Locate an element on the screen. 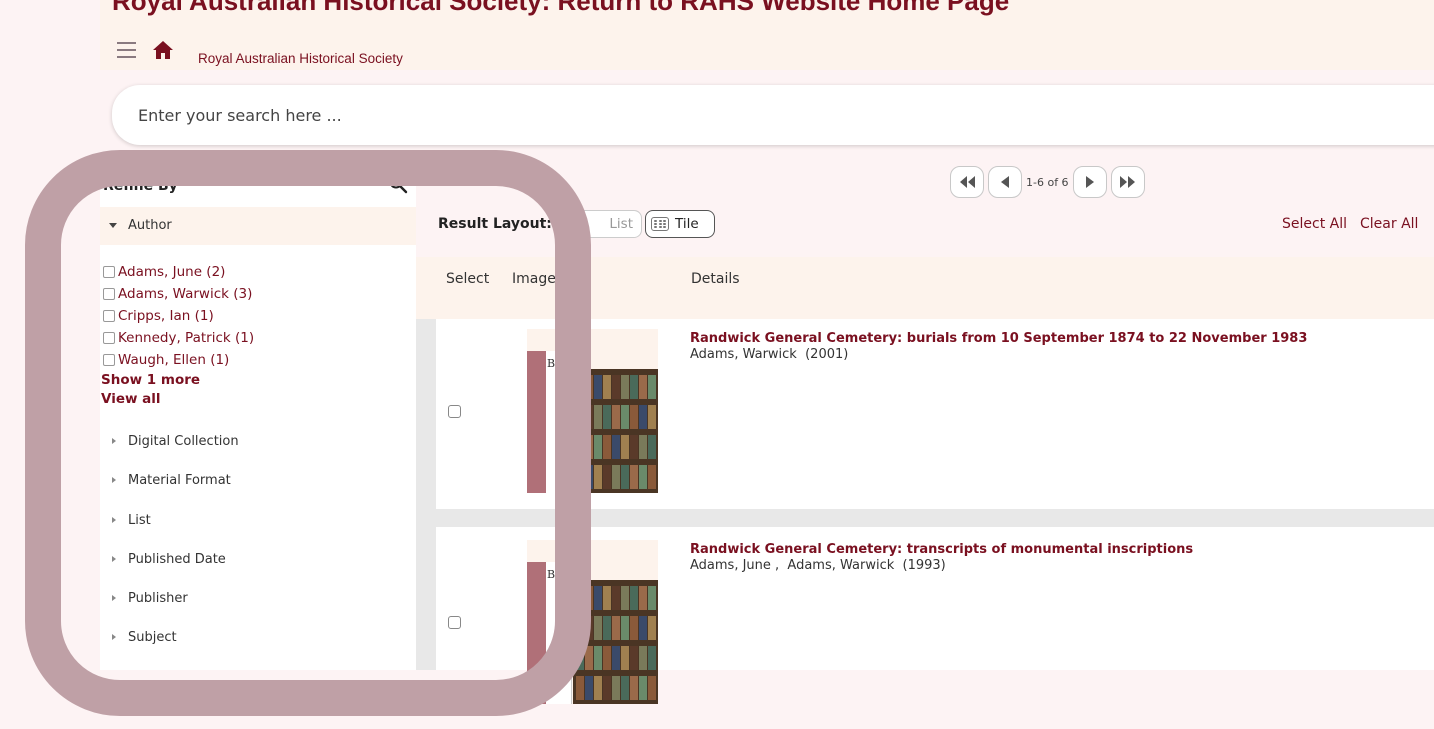 This screenshot has width=1434, height=729. author-label: Adams, June (2) is located at coordinates (171, 272).